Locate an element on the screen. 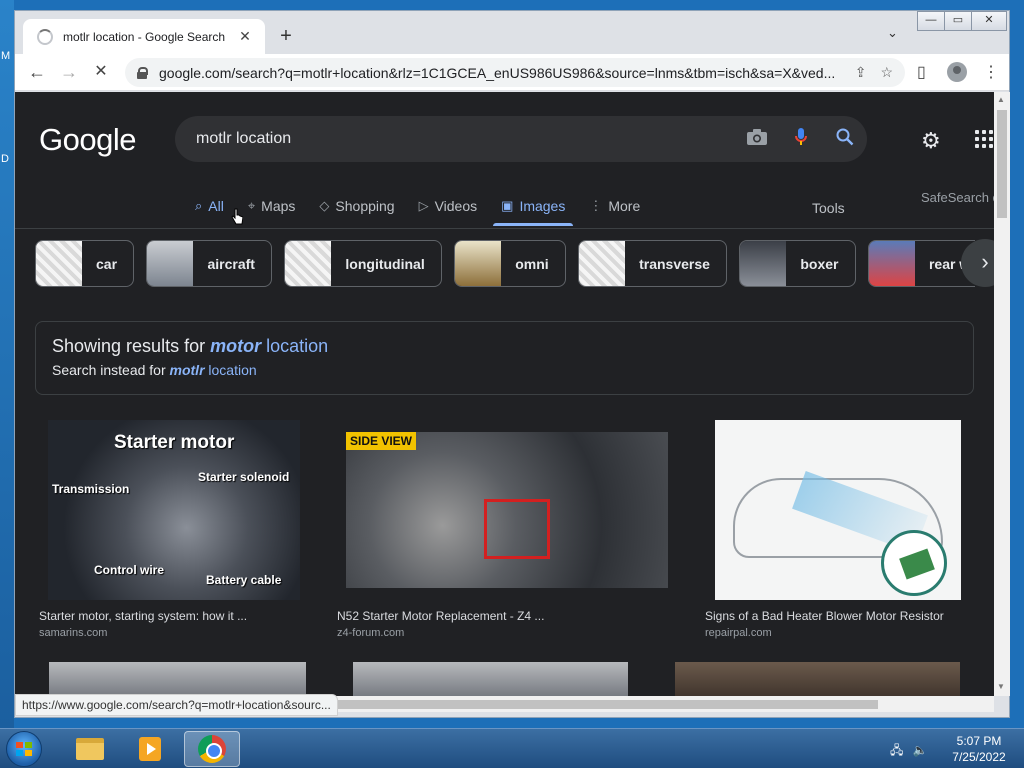  tab-title: motlr location - Google Search is located at coordinates (144, 36).